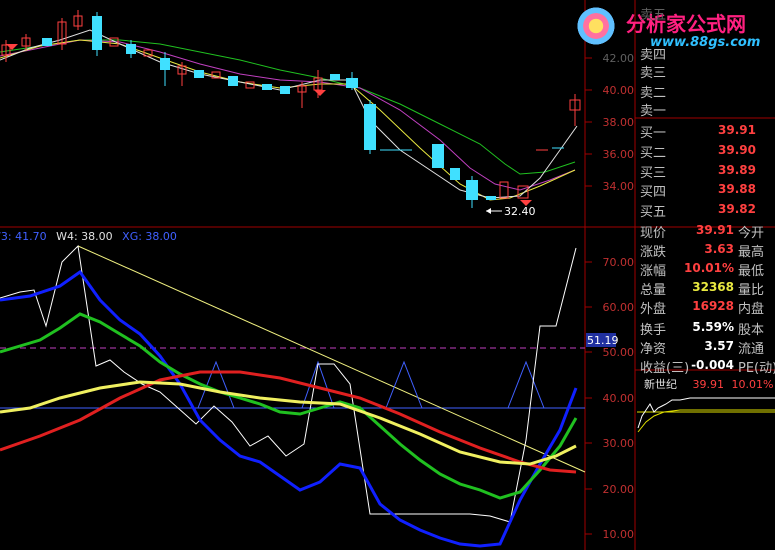 The width and height of the screenshot is (775, 550). Describe the element at coordinates (737, 150) in the screenshot. I see `order-row-price: 39.90` at that location.